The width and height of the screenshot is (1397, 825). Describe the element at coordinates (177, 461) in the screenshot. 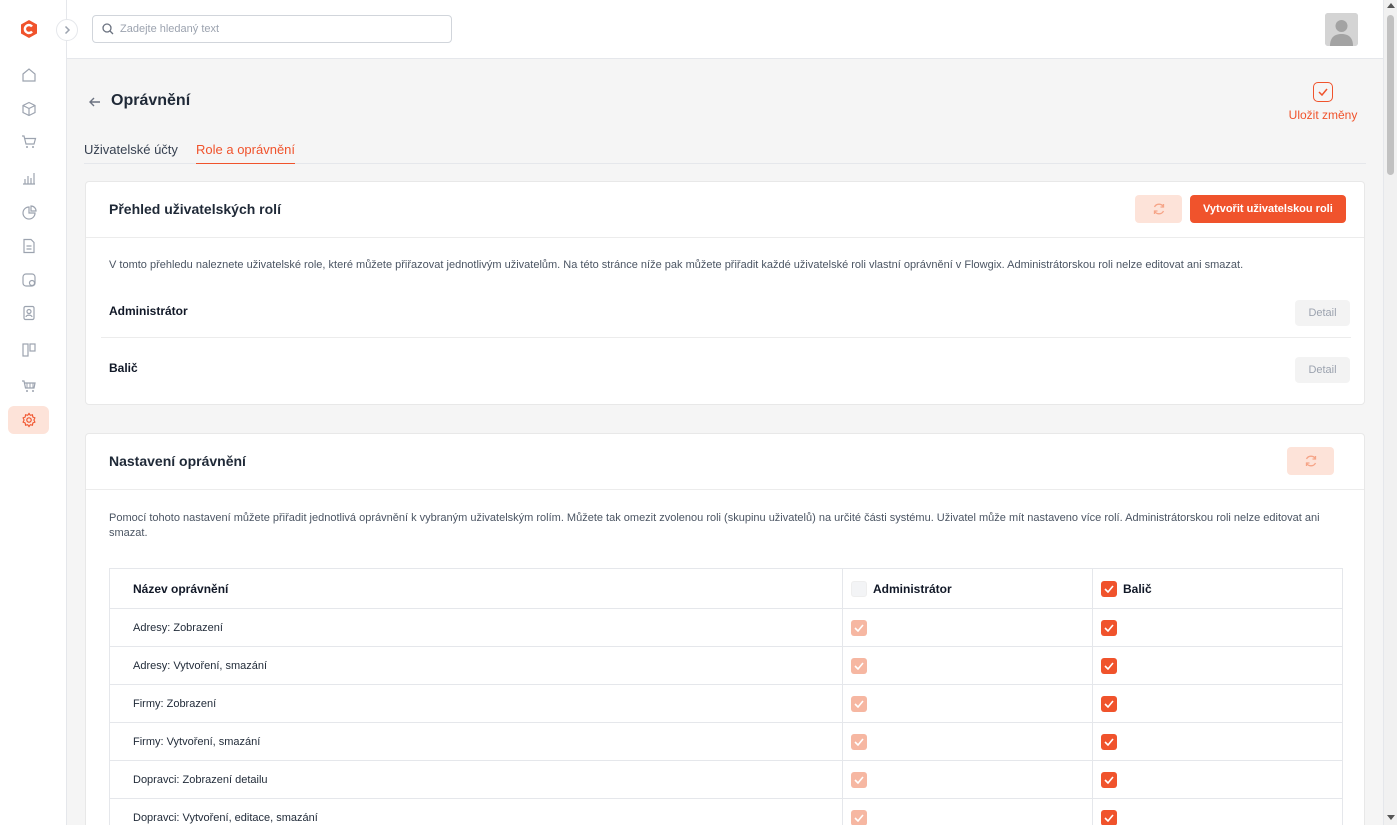

I see `permissions-card-title: Nastavení oprávnění` at that location.